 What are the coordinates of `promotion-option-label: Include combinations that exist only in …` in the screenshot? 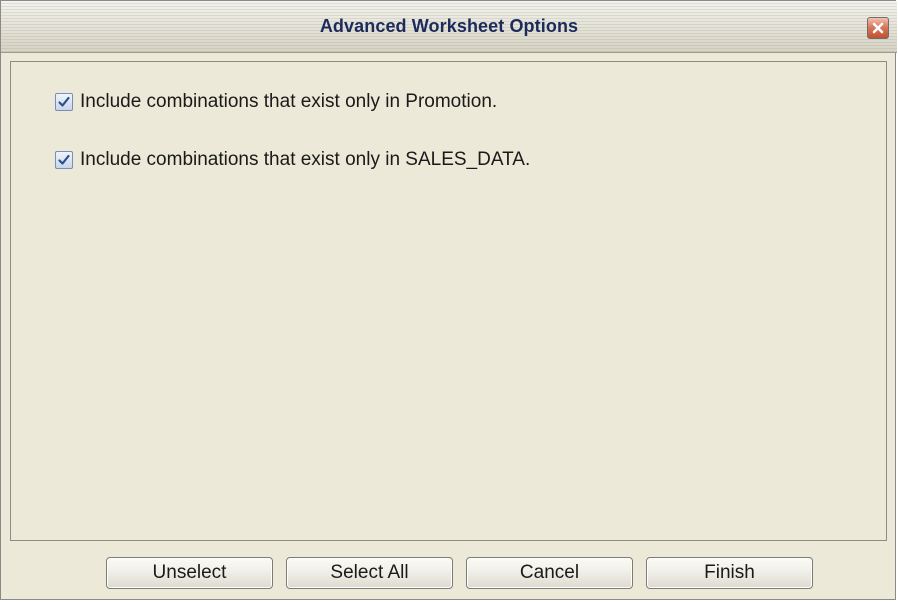 It's located at (289, 101).